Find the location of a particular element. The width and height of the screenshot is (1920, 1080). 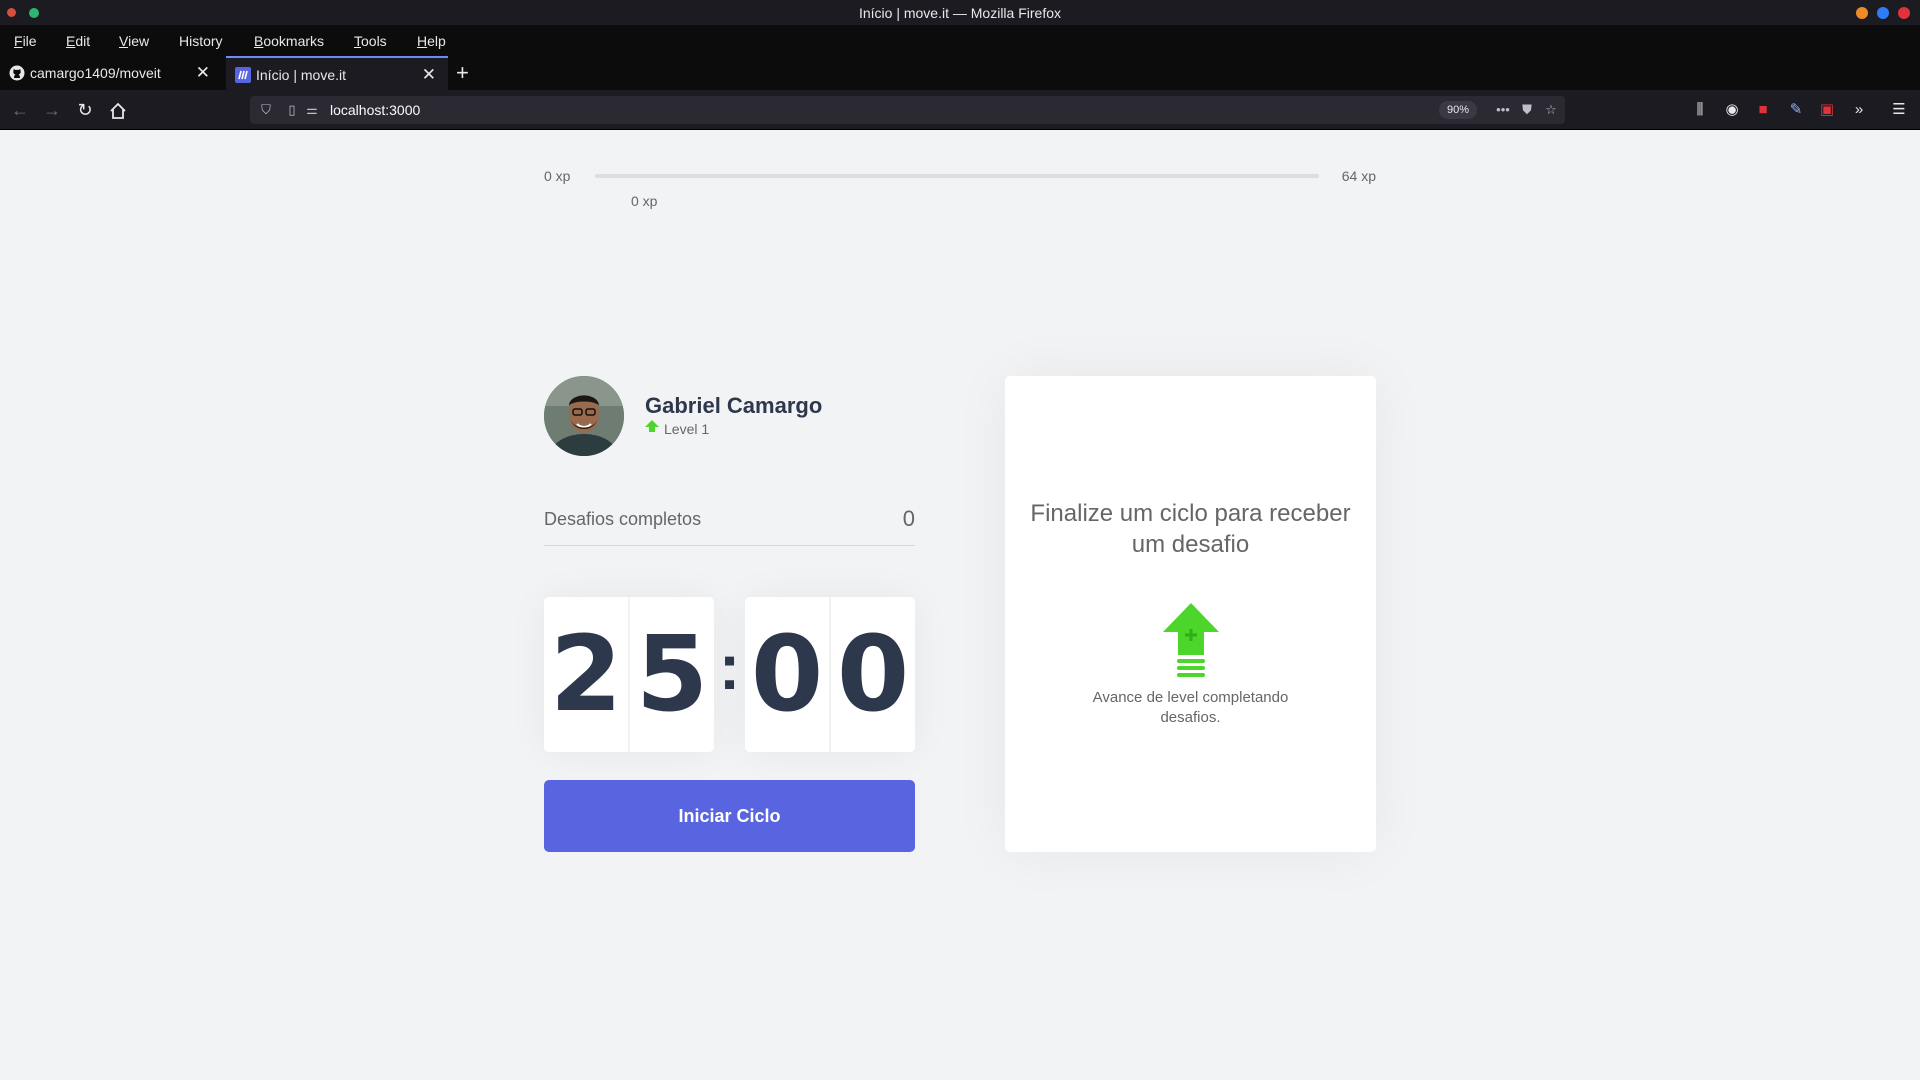

overflow-chevrons-icon: » is located at coordinates (1859, 110).